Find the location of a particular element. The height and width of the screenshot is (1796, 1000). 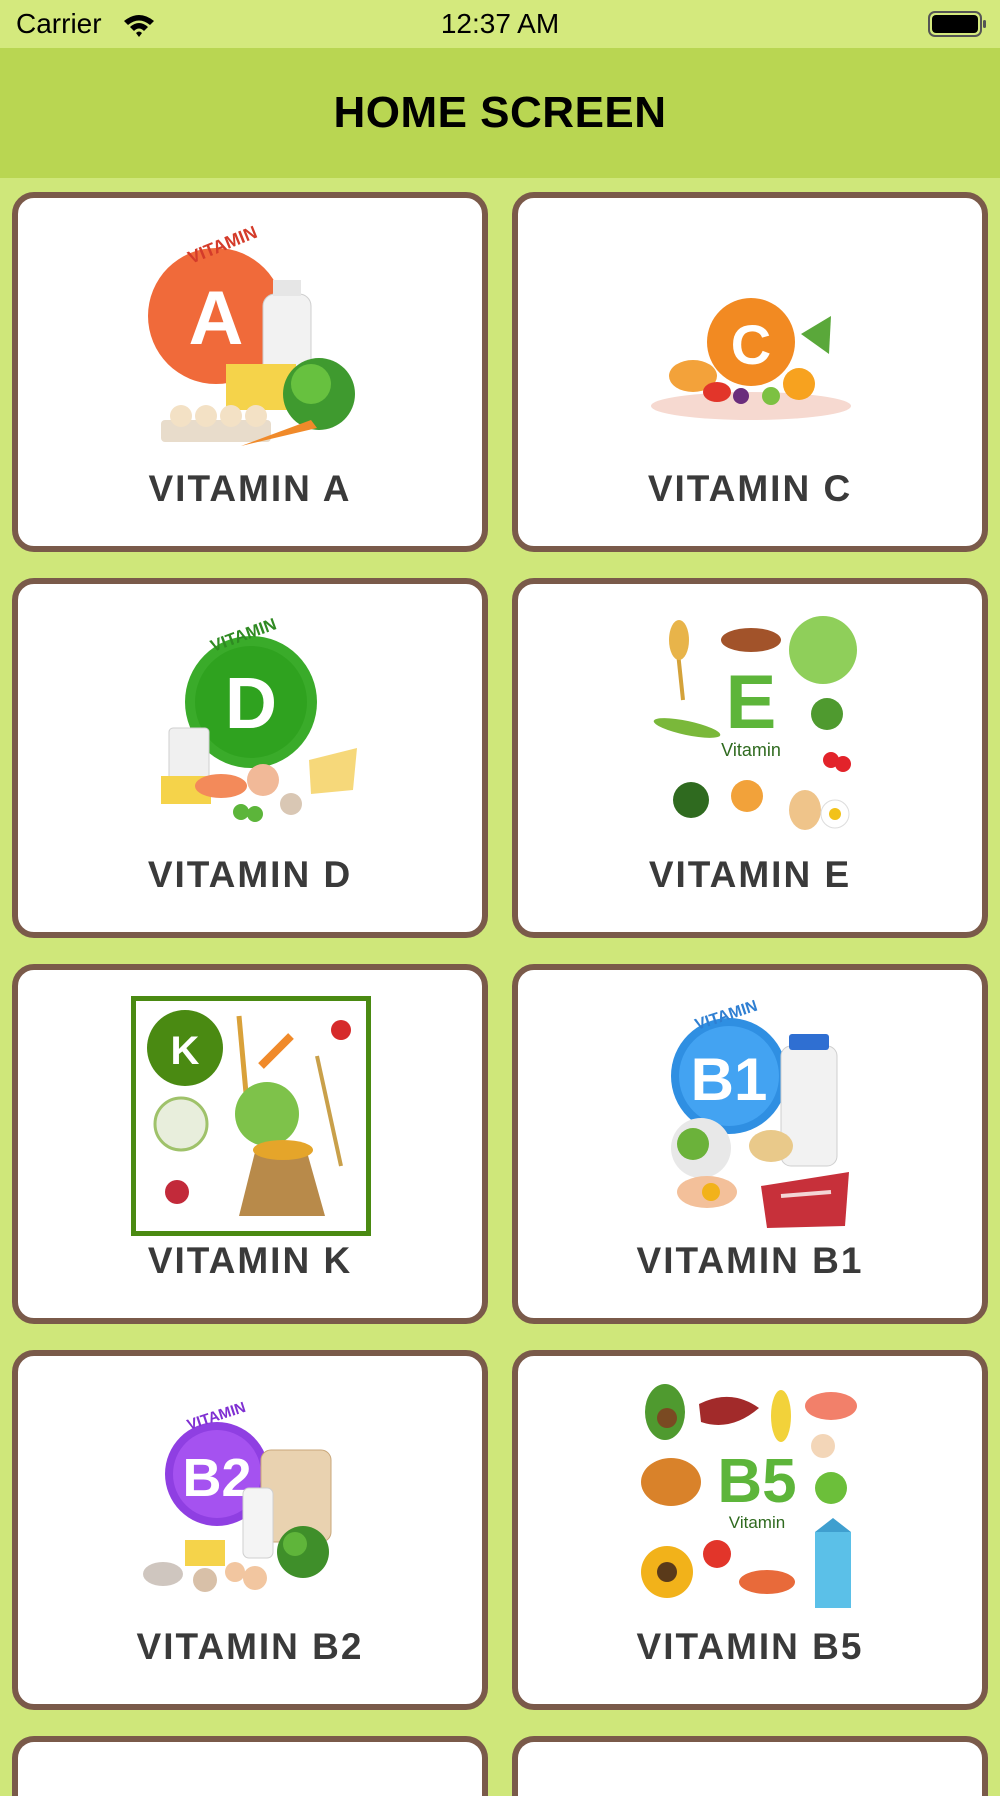

navigation-bar: HOME SCREEN is located at coordinates (500, 113).